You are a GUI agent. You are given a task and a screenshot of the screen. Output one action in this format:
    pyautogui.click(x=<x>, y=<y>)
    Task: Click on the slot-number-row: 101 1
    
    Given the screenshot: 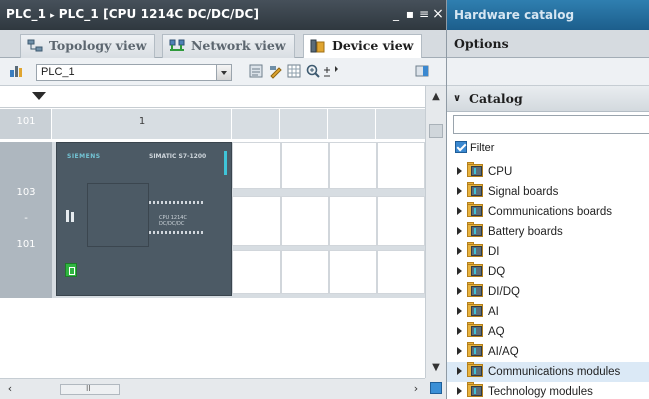 What is the action you would take?
    pyautogui.click(x=212, y=124)
    